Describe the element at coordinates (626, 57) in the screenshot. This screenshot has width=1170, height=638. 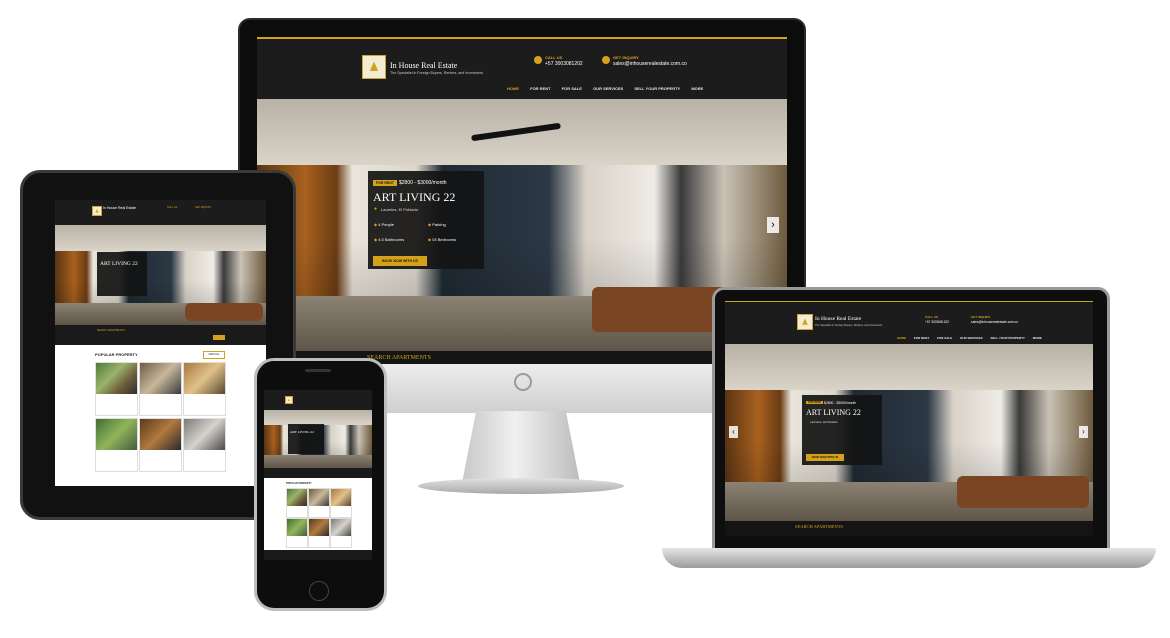
I see `inquiry-label: GET INQUIRY` at that location.